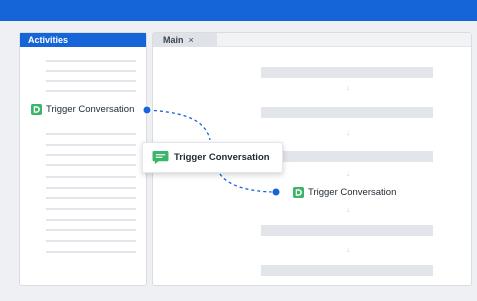  Describe the element at coordinates (191, 40) in the screenshot. I see `close-icon: ×` at that location.